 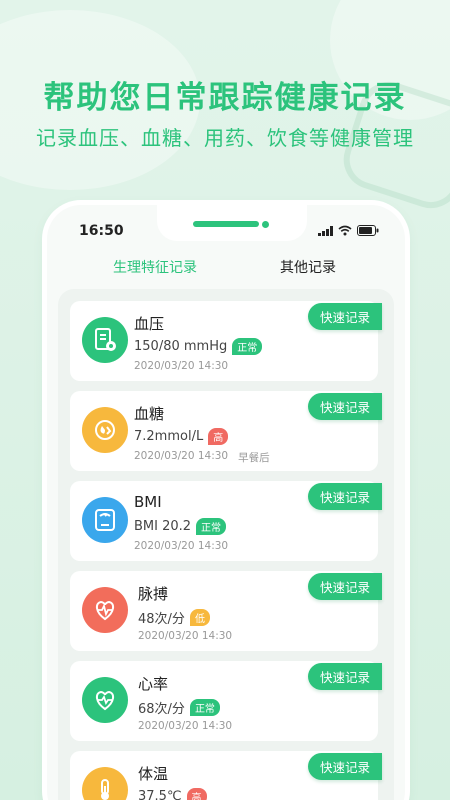 I want to click on blood-sugar-icon, so click(x=105, y=430).